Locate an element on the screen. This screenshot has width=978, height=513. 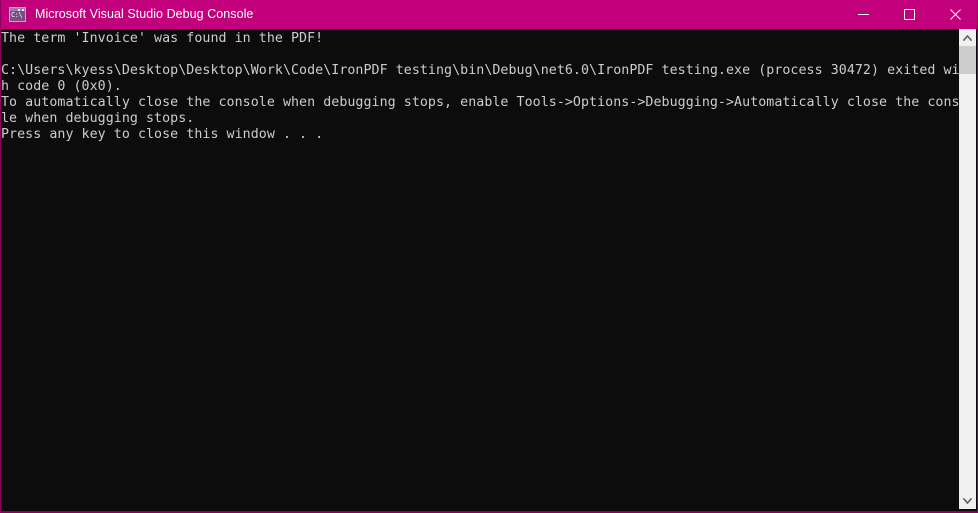
window-controls is located at coordinates (908, 14).